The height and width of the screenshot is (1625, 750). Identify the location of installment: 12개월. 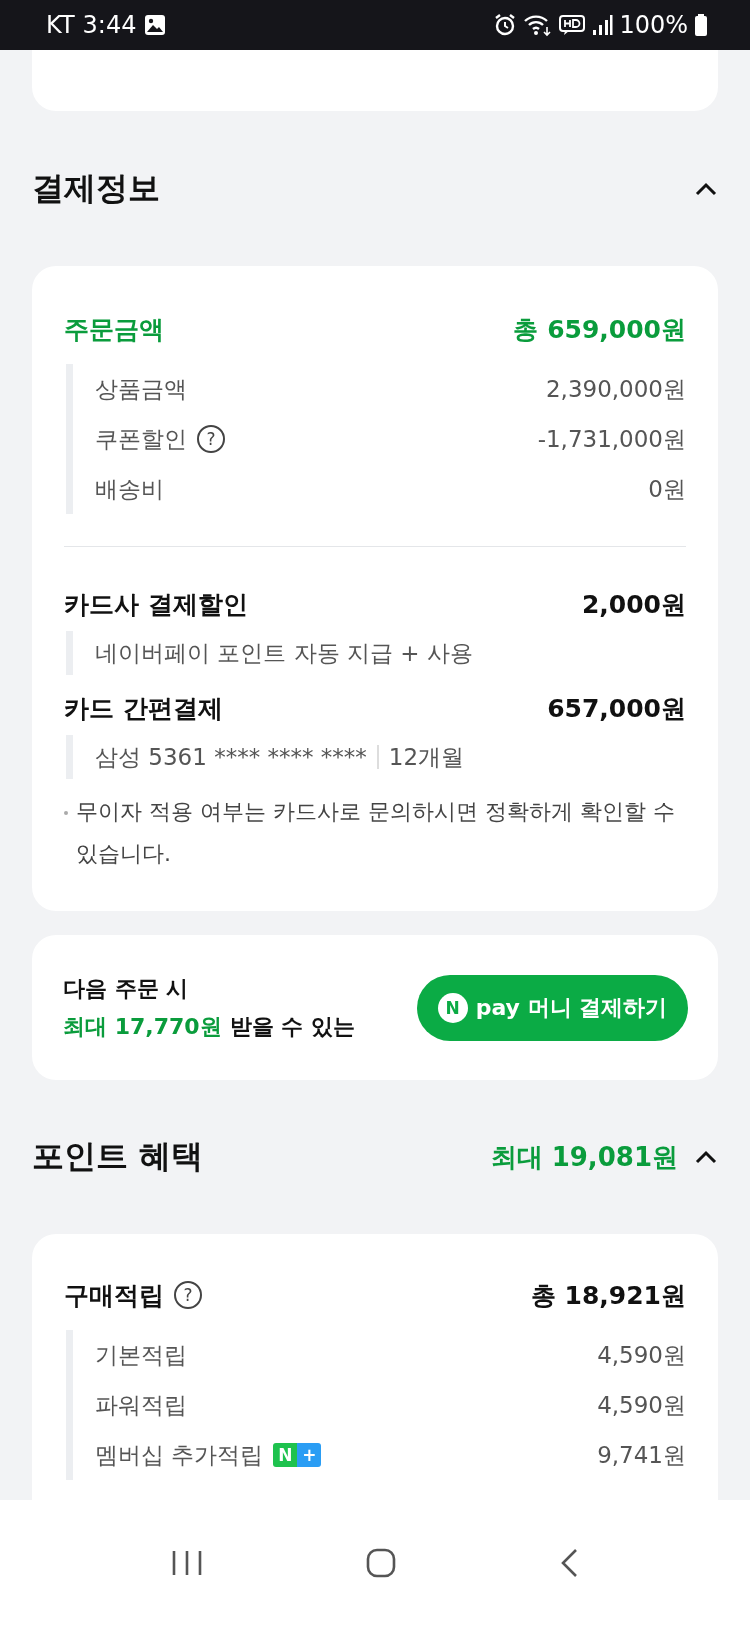
(426, 757).